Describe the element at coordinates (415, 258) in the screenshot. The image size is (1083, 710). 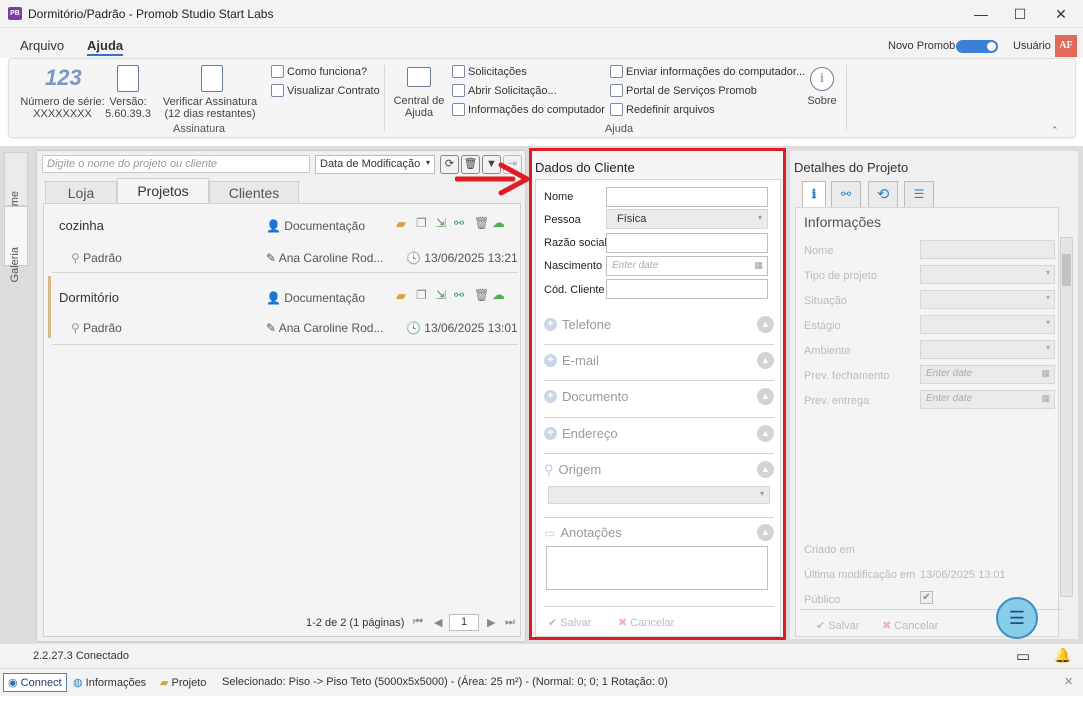
I see `clock-icon: 🕓` at that location.